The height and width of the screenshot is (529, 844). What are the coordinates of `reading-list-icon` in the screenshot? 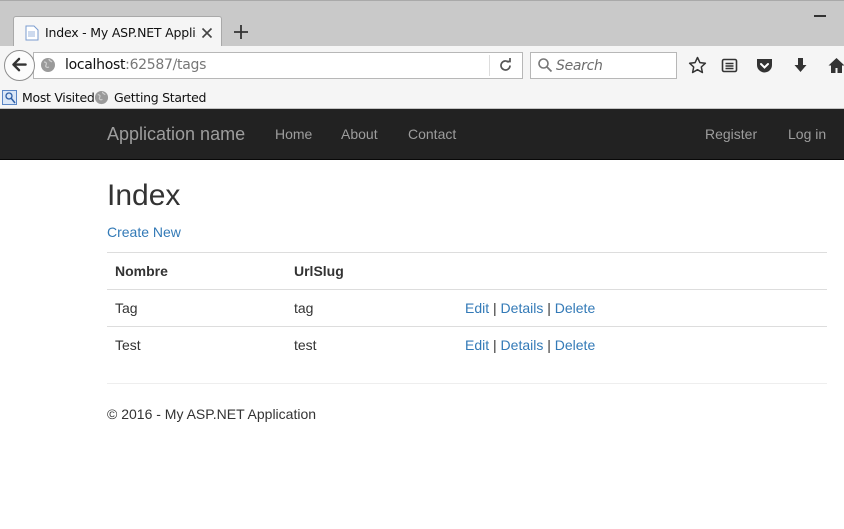 It's located at (729, 65).